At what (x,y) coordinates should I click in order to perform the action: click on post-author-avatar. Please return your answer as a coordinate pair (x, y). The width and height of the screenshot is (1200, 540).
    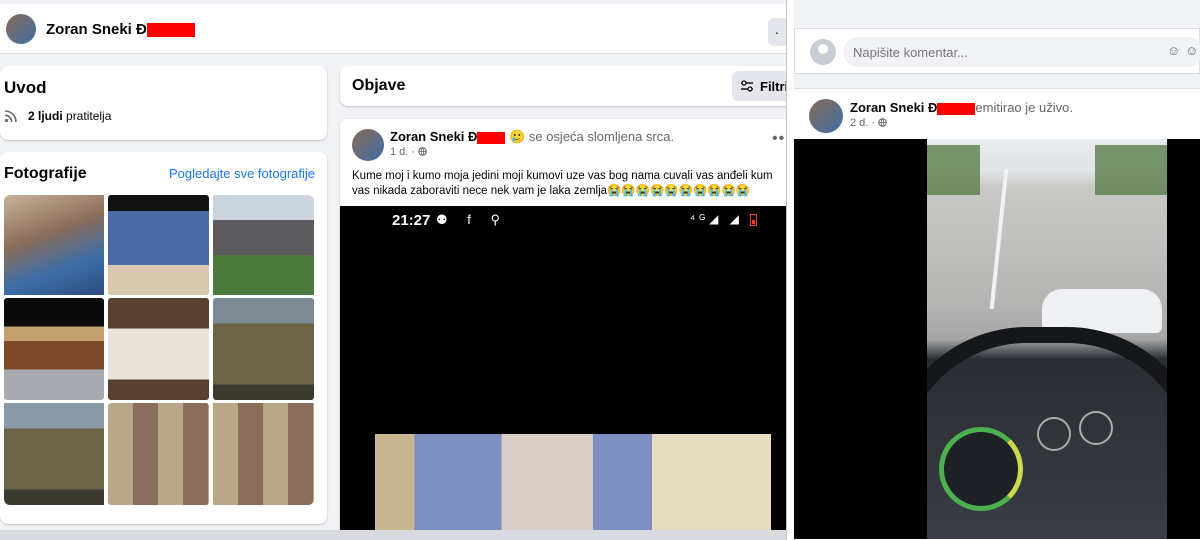
    Looking at the image, I should click on (368, 145).